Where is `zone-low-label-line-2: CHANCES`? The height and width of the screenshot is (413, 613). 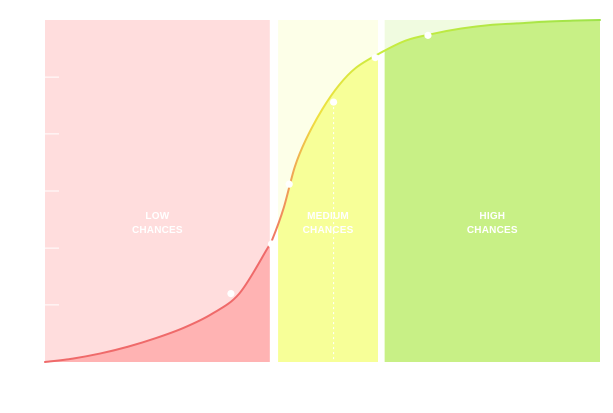
zone-low-label-line-2: CHANCES is located at coordinates (157, 230).